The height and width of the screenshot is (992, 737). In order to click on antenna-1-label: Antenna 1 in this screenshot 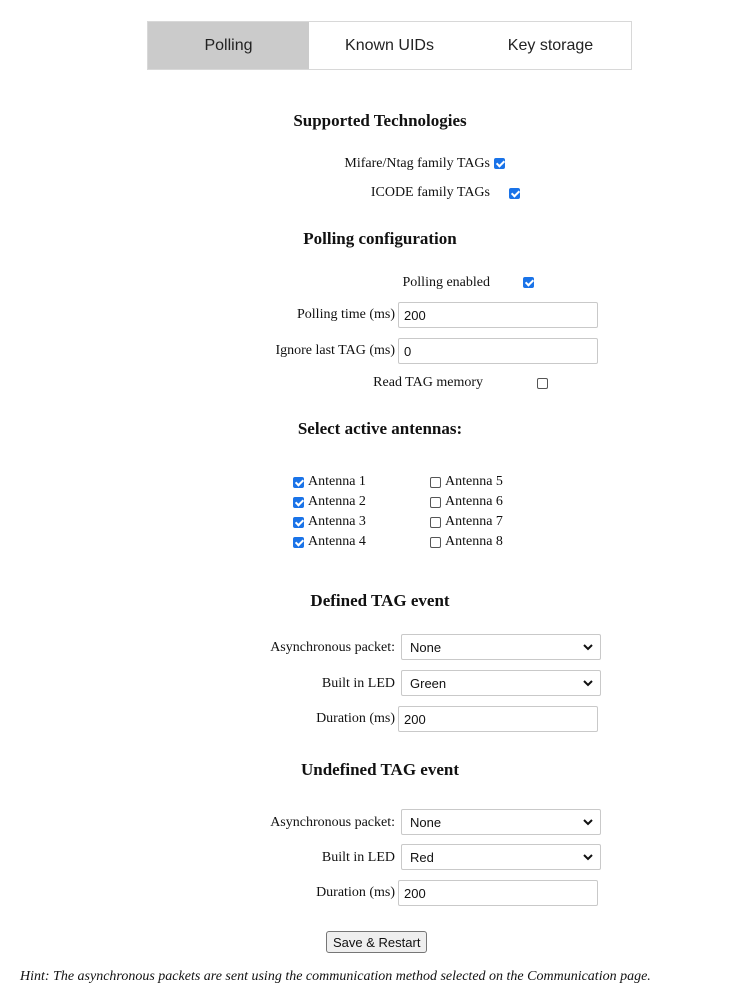, I will do `click(337, 481)`.